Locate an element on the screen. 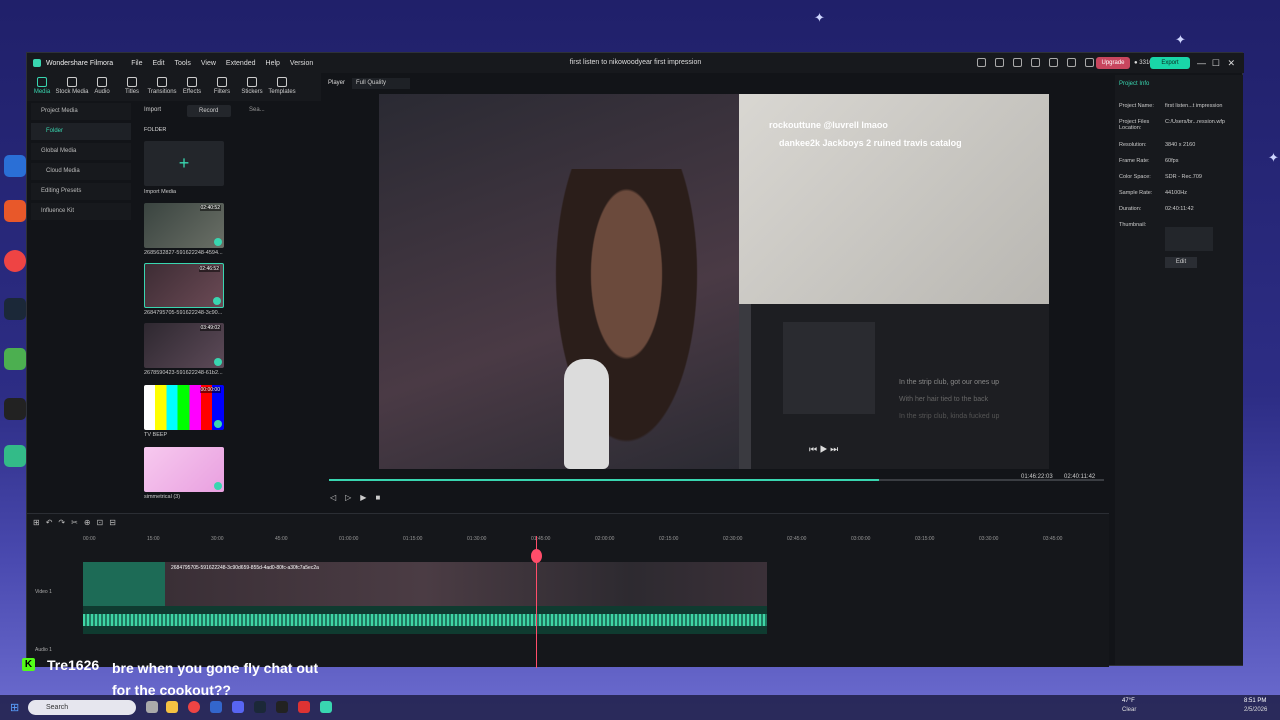 This screenshot has width=1280, height=720. tab-label: Effects is located at coordinates (192, 92).